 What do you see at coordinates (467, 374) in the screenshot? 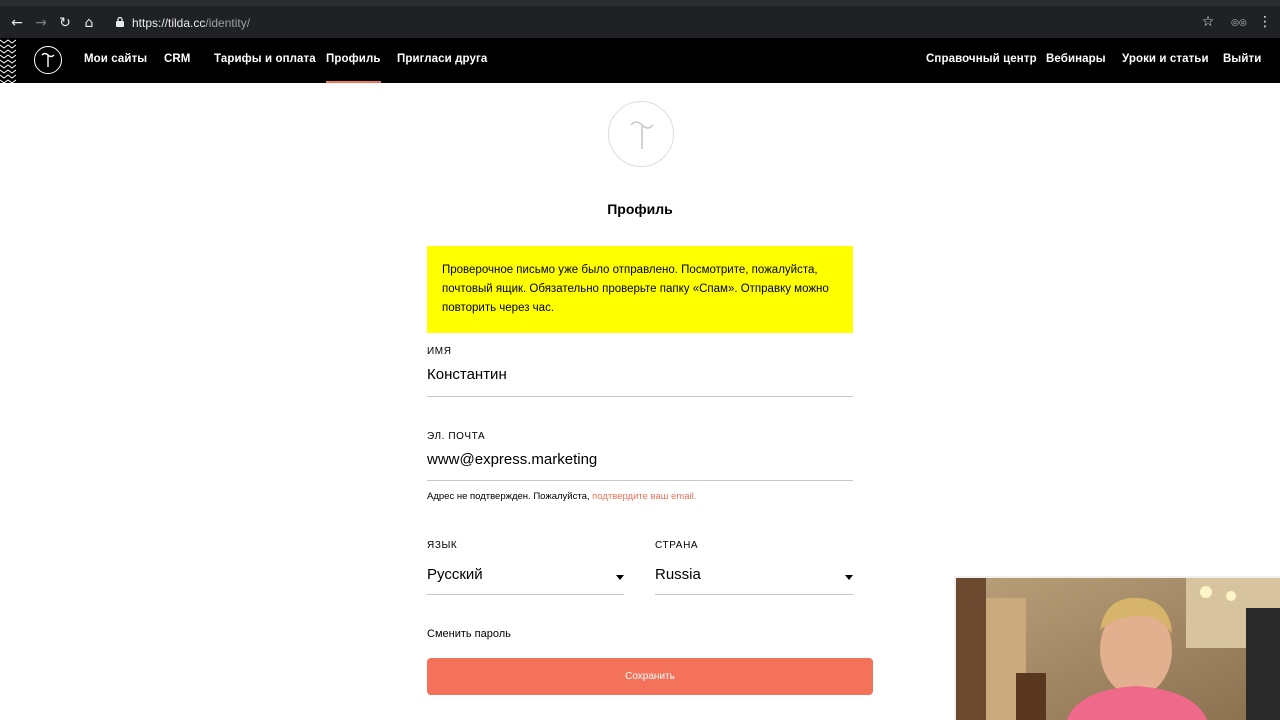
I see `name-field: Константин` at bounding box center [467, 374].